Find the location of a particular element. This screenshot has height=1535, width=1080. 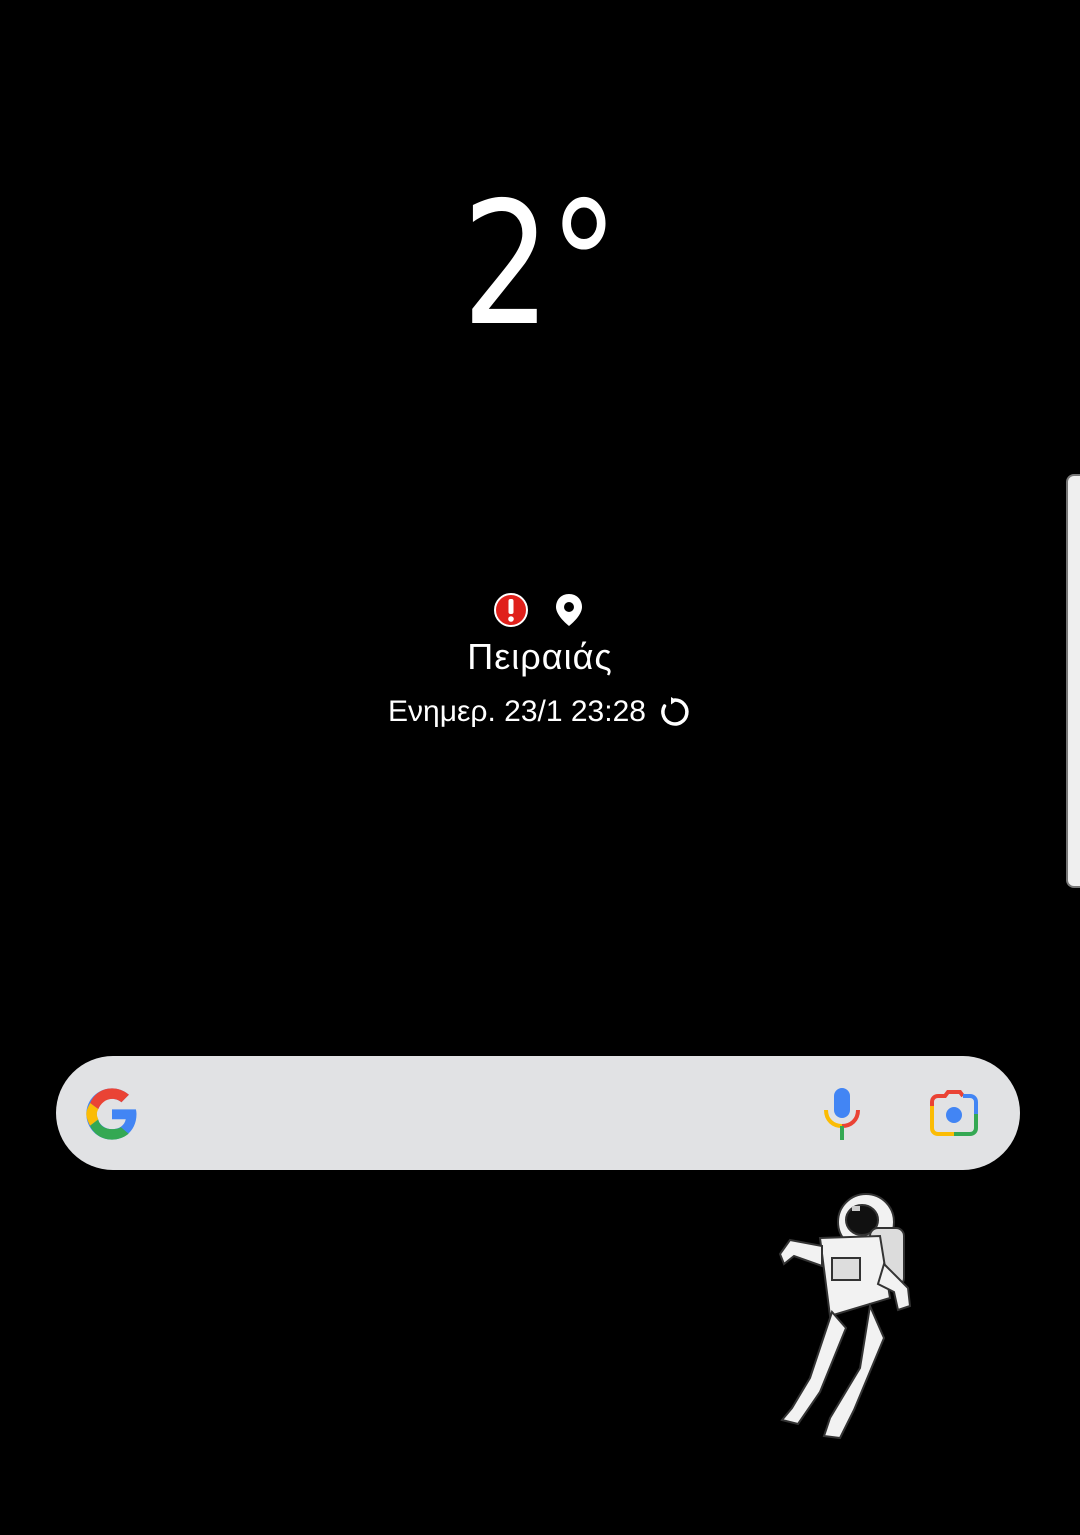

temperature-readout: 2° is located at coordinates (540, 265).